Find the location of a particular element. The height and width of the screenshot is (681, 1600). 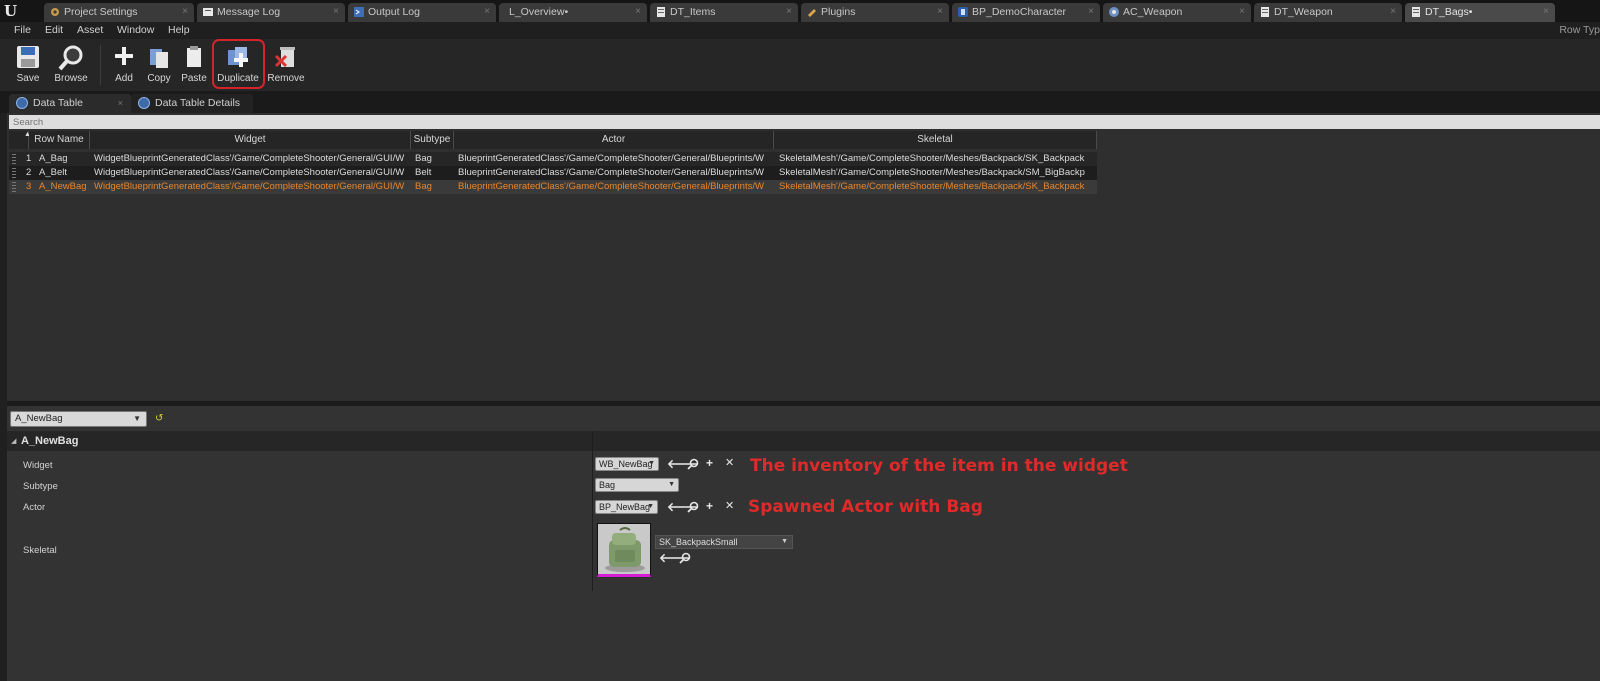

save-button: Save is located at coordinates (28, 65).